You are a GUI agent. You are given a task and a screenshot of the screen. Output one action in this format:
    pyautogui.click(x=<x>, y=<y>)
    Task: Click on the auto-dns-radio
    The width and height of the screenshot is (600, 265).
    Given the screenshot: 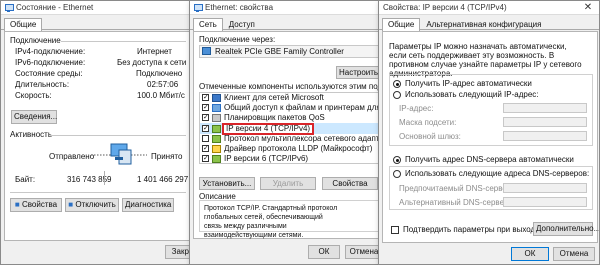 What is the action you would take?
    pyautogui.click(x=397, y=160)
    